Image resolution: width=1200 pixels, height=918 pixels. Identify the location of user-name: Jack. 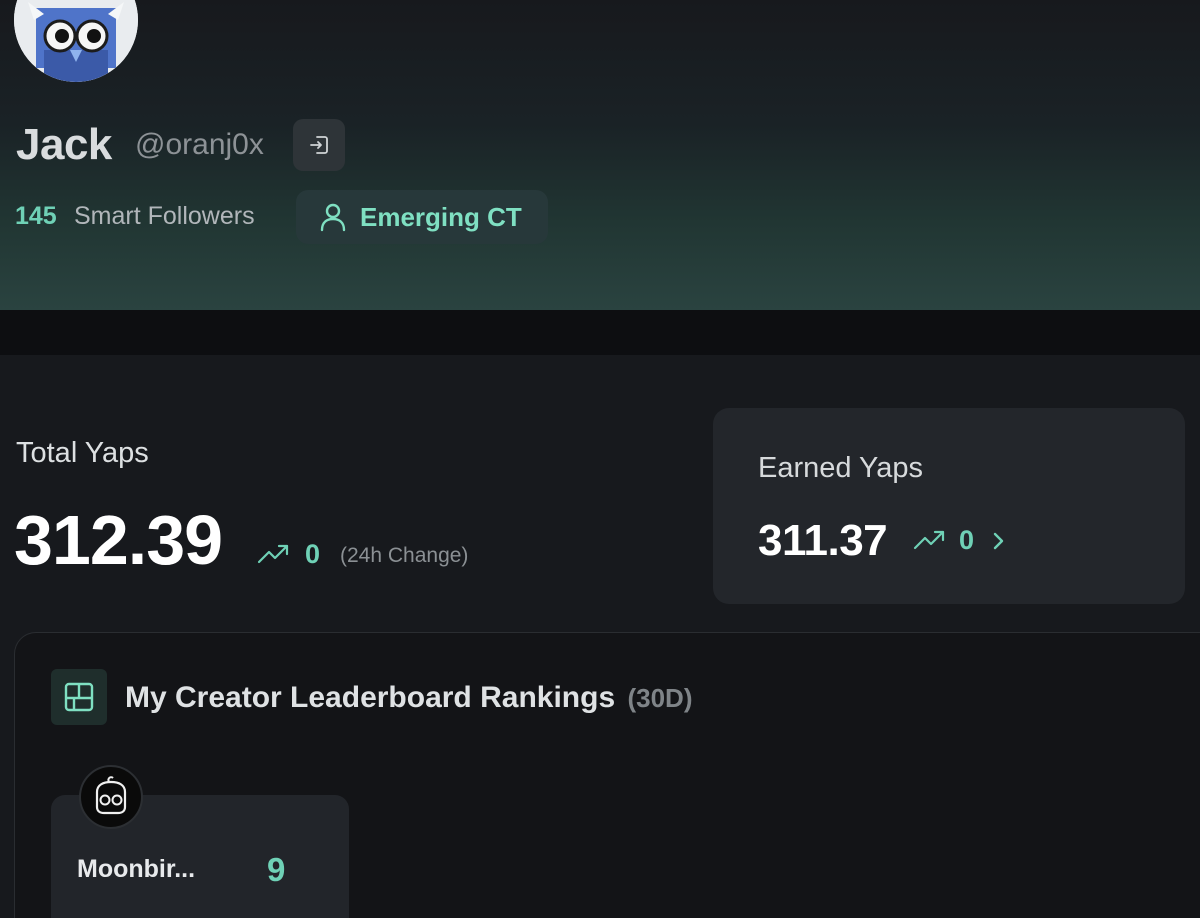
(64, 144).